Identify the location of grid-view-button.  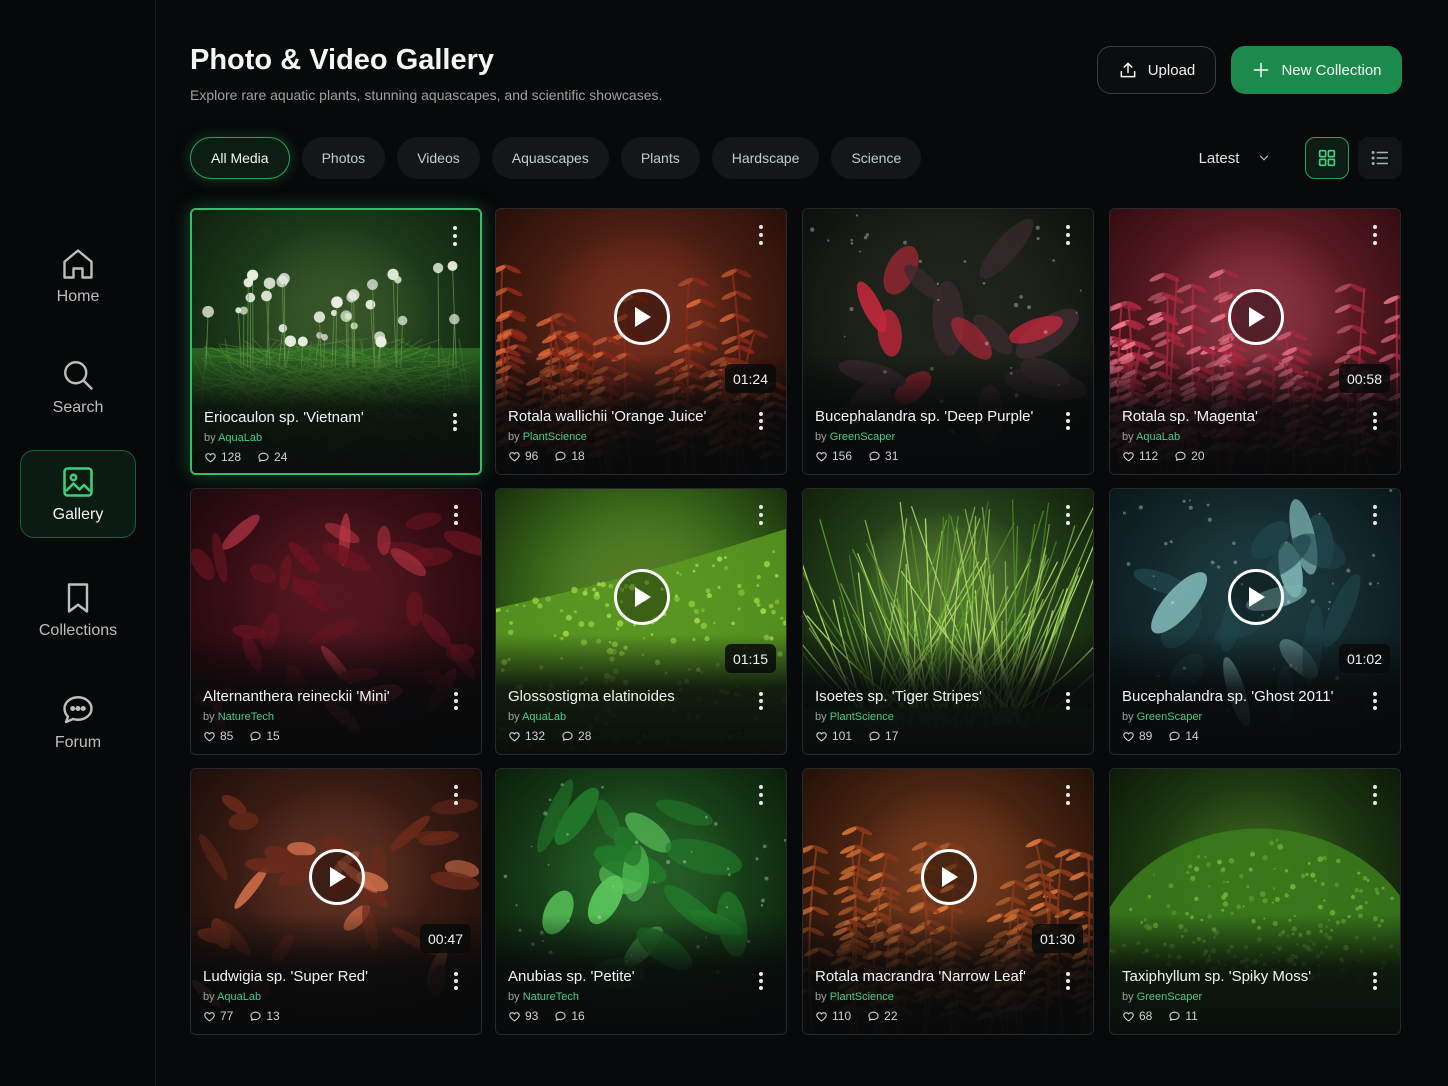
(1327, 158).